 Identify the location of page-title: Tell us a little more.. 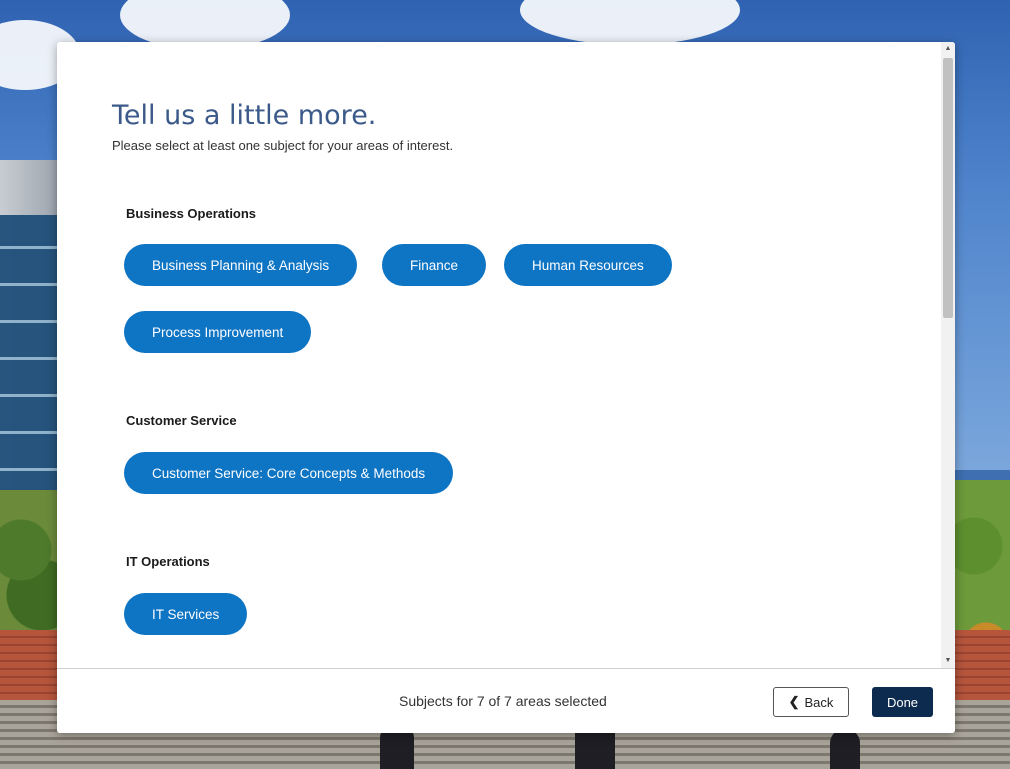
(244, 115).